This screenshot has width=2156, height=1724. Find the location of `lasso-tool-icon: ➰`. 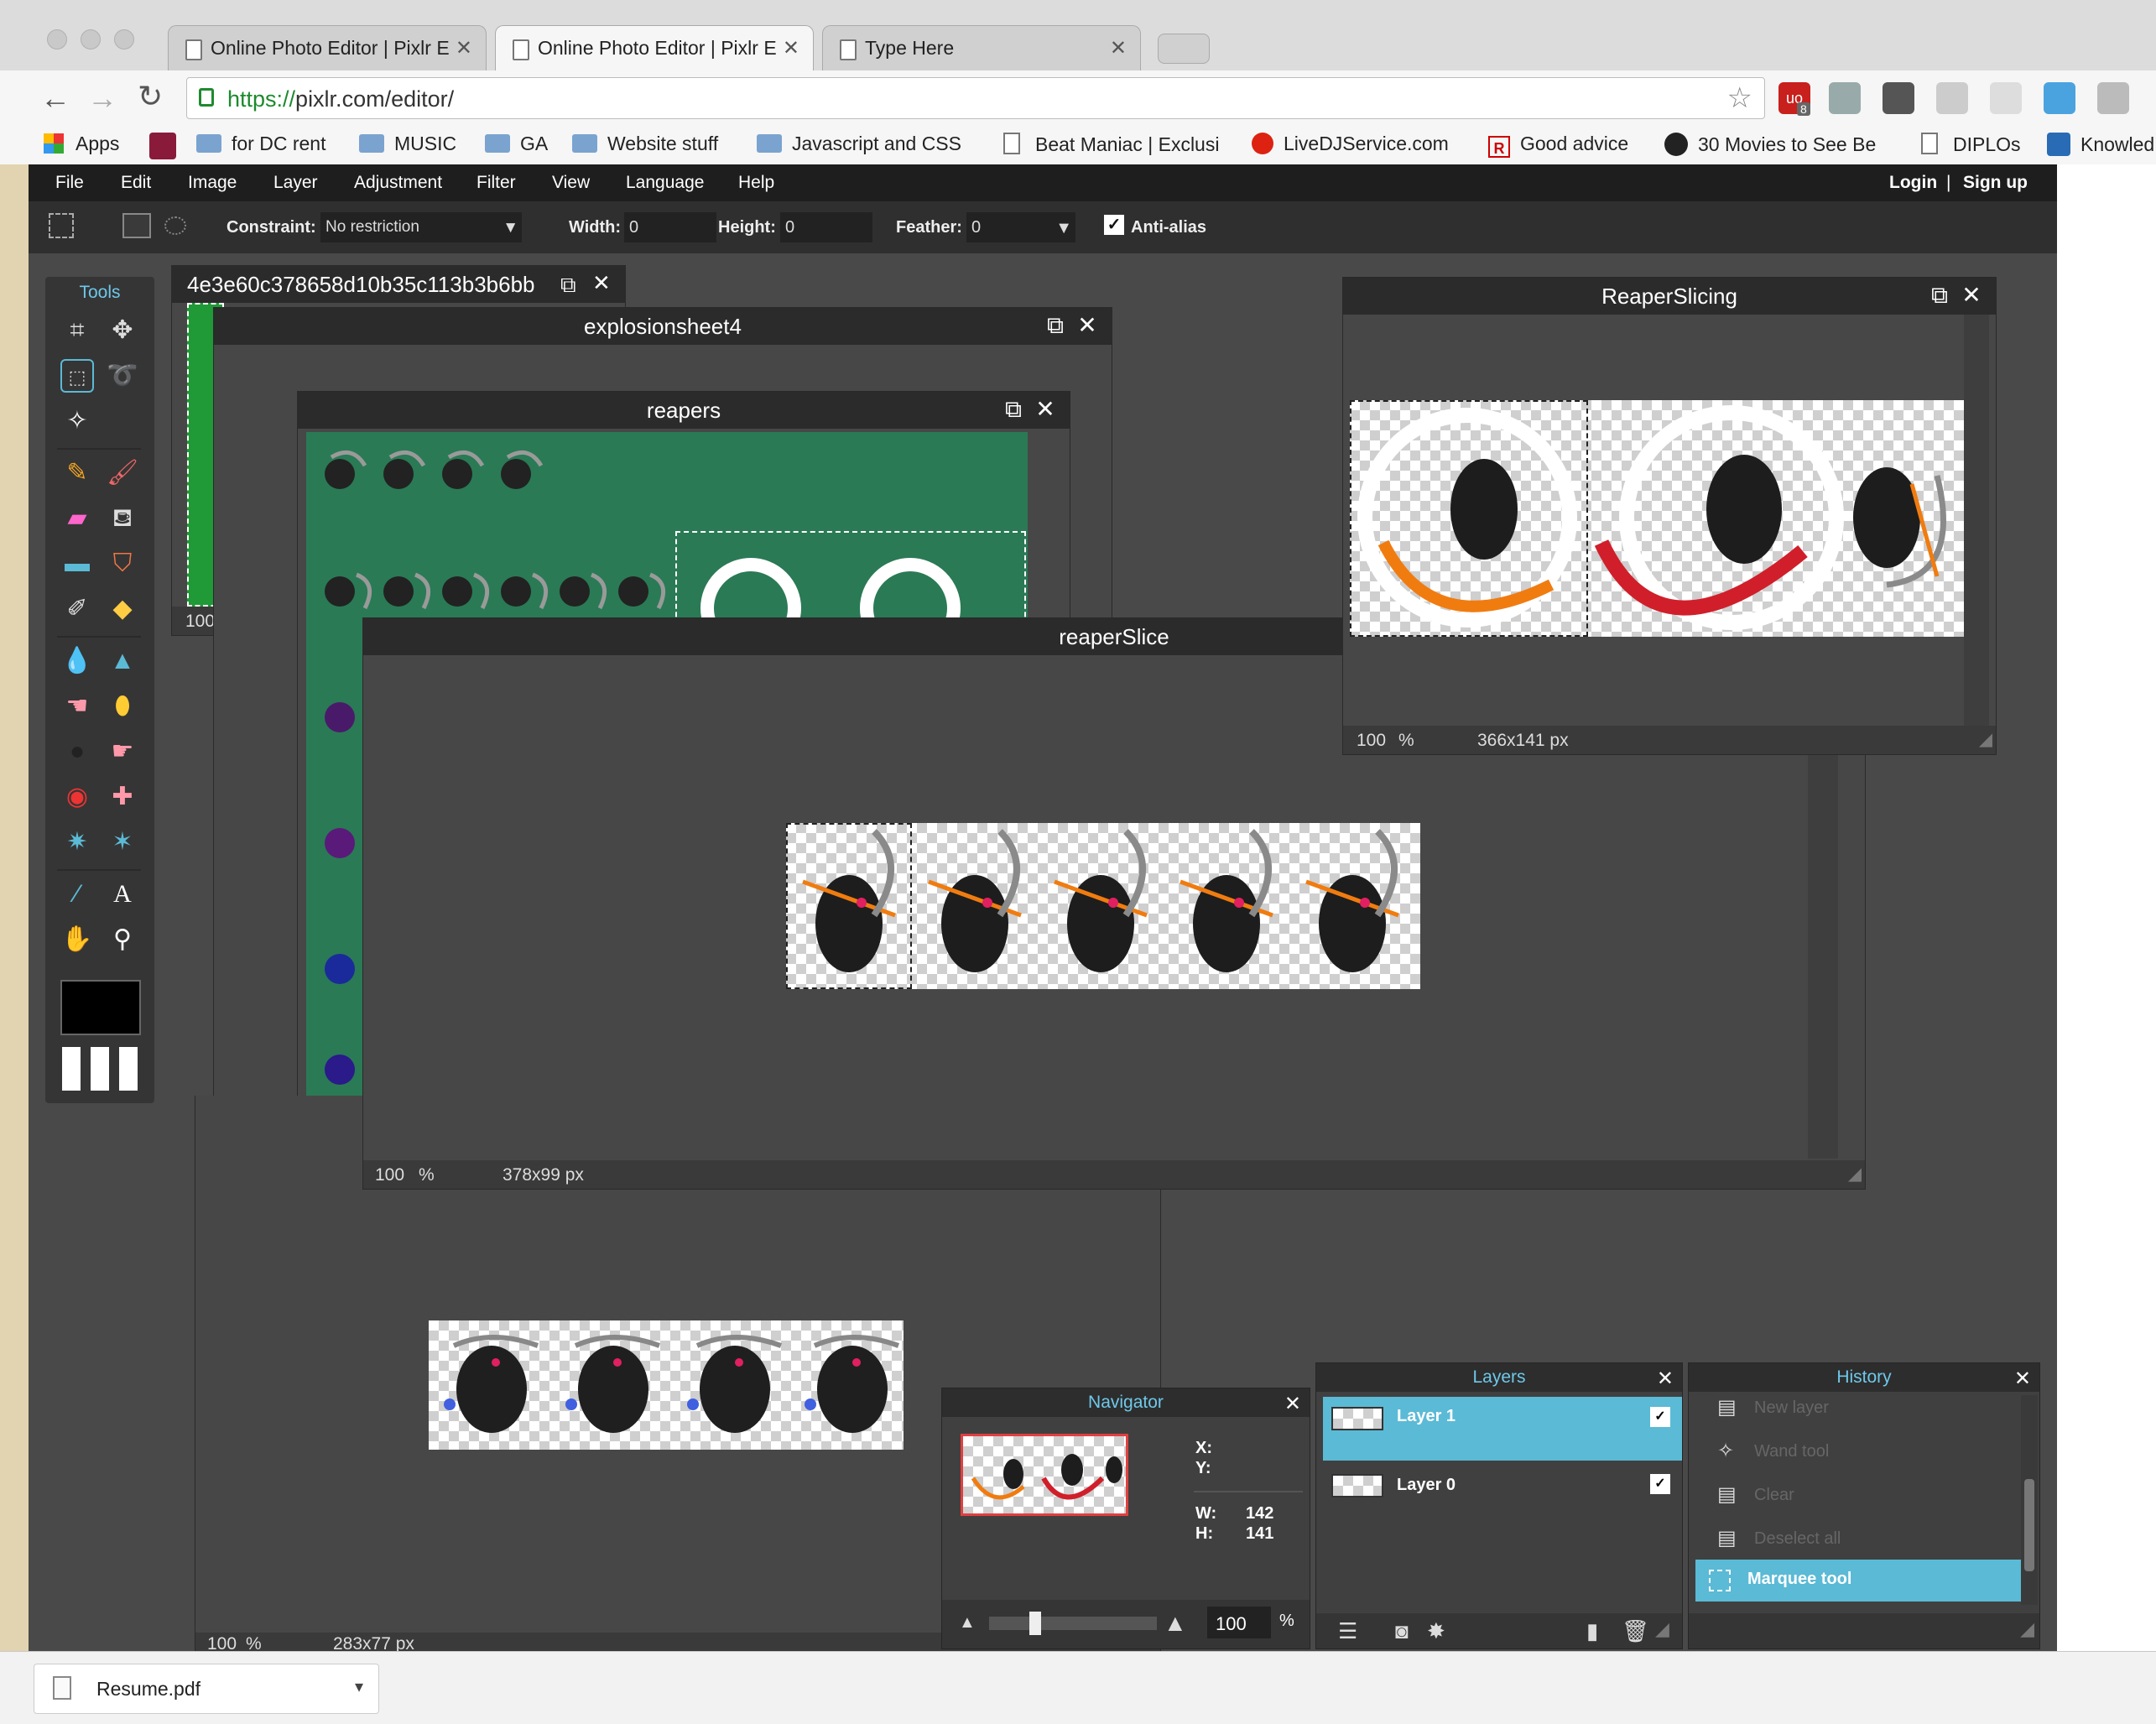

lasso-tool-icon: ➰ is located at coordinates (123, 376).